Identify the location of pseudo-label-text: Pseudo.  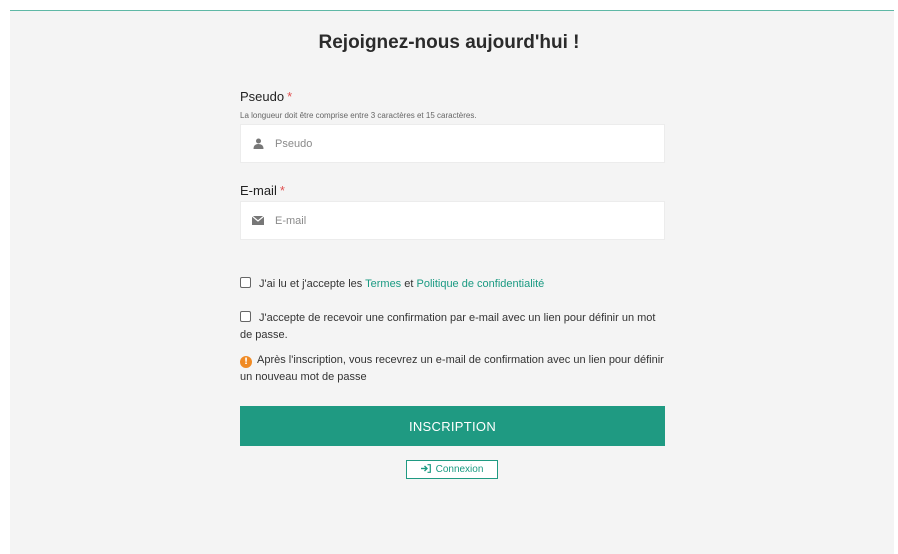
(262, 96).